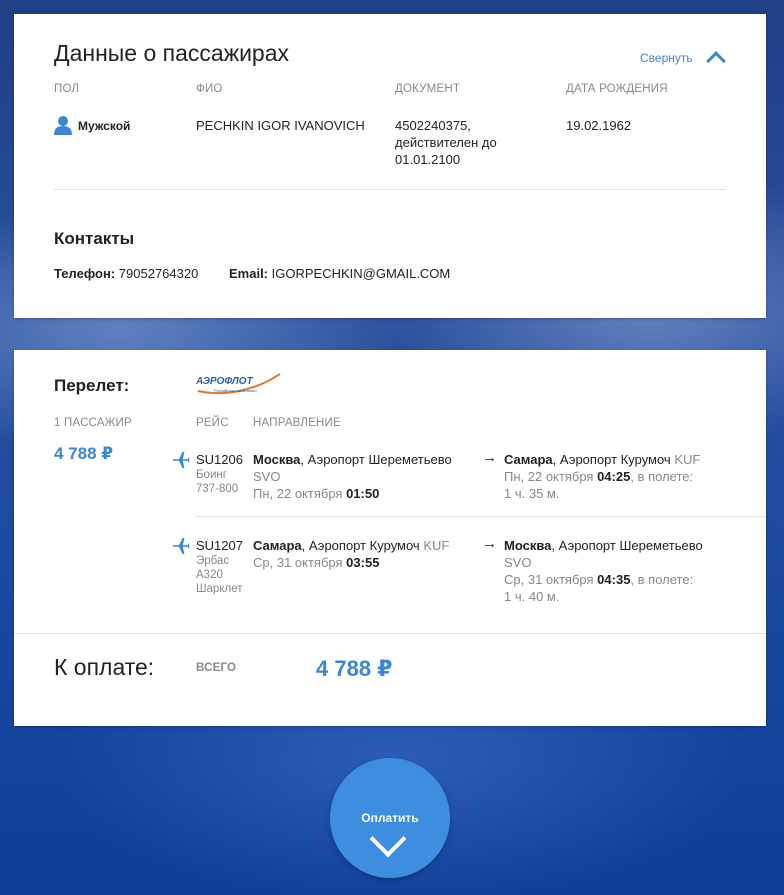 This screenshot has width=784, height=895. Describe the element at coordinates (94, 238) in the screenshot. I see `contacts-title: Контакты` at that location.